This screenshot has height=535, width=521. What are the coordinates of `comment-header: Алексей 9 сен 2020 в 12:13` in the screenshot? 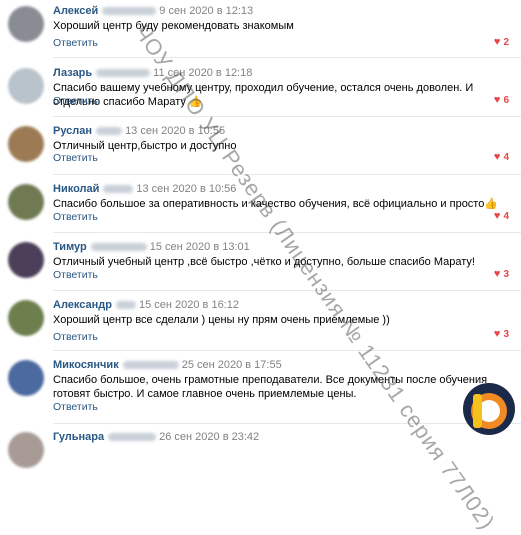 It's located at (153, 11).